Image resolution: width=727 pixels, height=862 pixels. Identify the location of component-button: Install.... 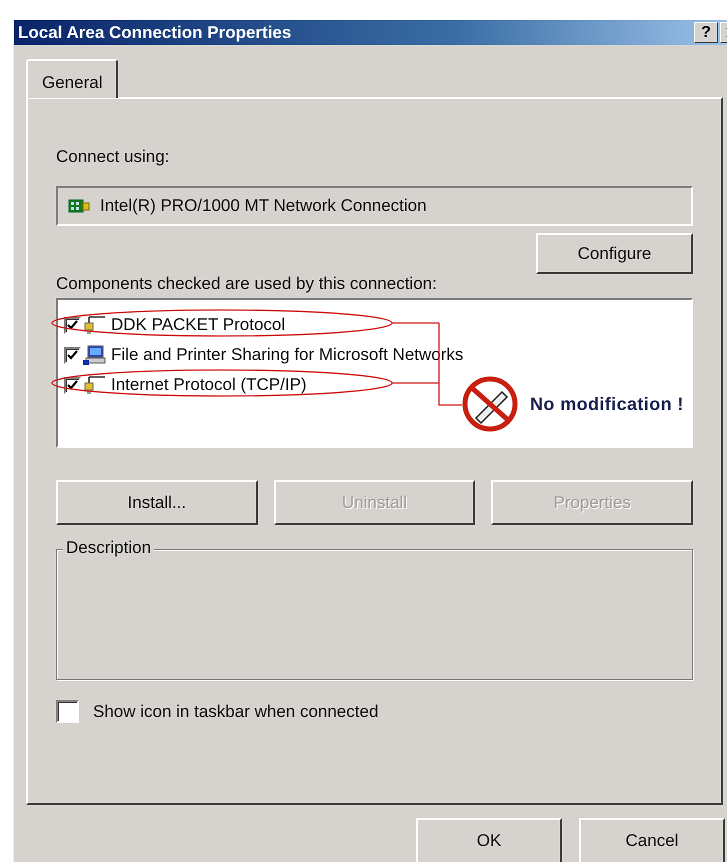
(157, 502).